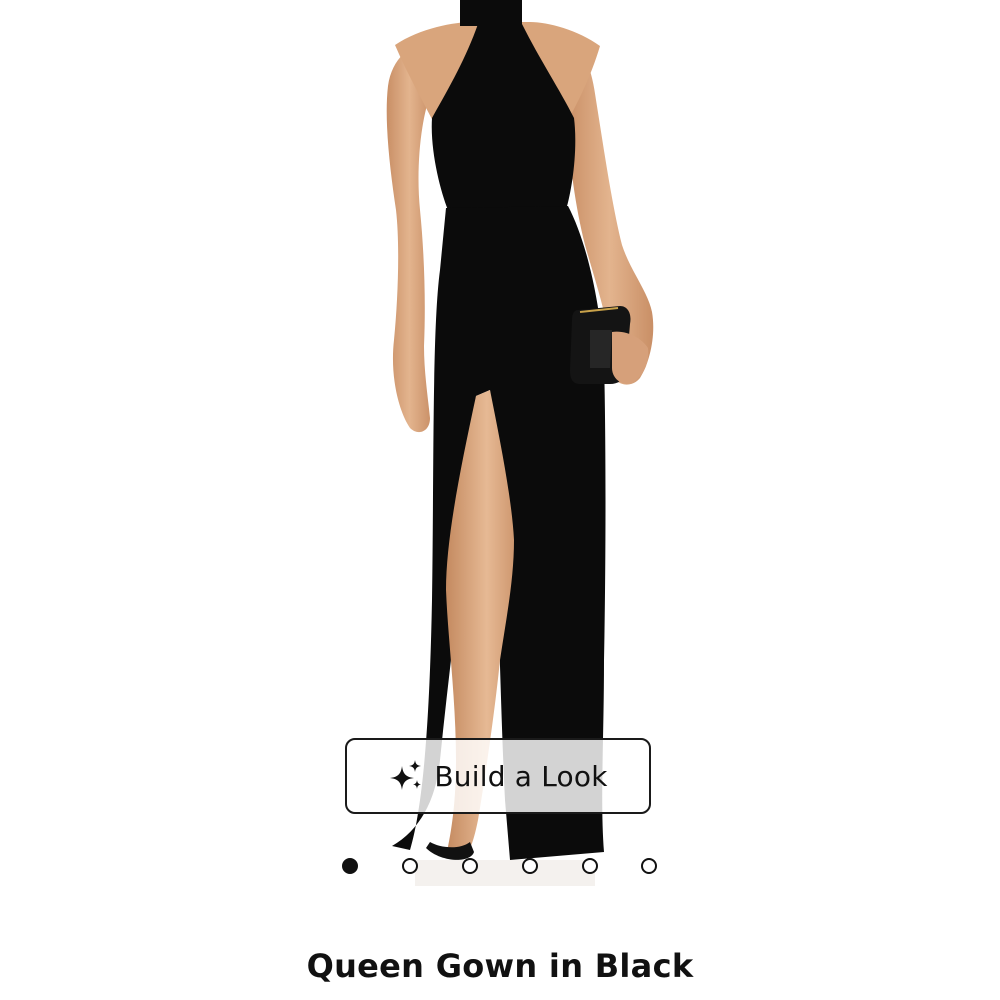 The image size is (1000, 1000). Describe the element at coordinates (500, 869) in the screenshot. I see `carousel-indicators` at that location.